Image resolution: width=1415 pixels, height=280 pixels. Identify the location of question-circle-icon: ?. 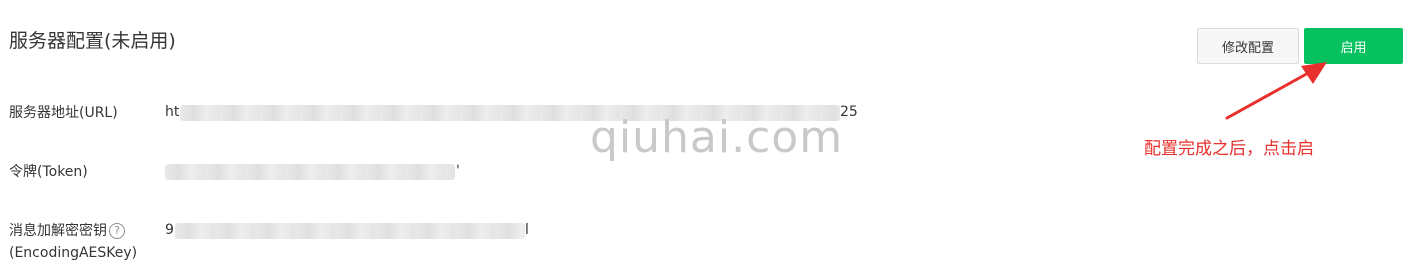
(117, 231).